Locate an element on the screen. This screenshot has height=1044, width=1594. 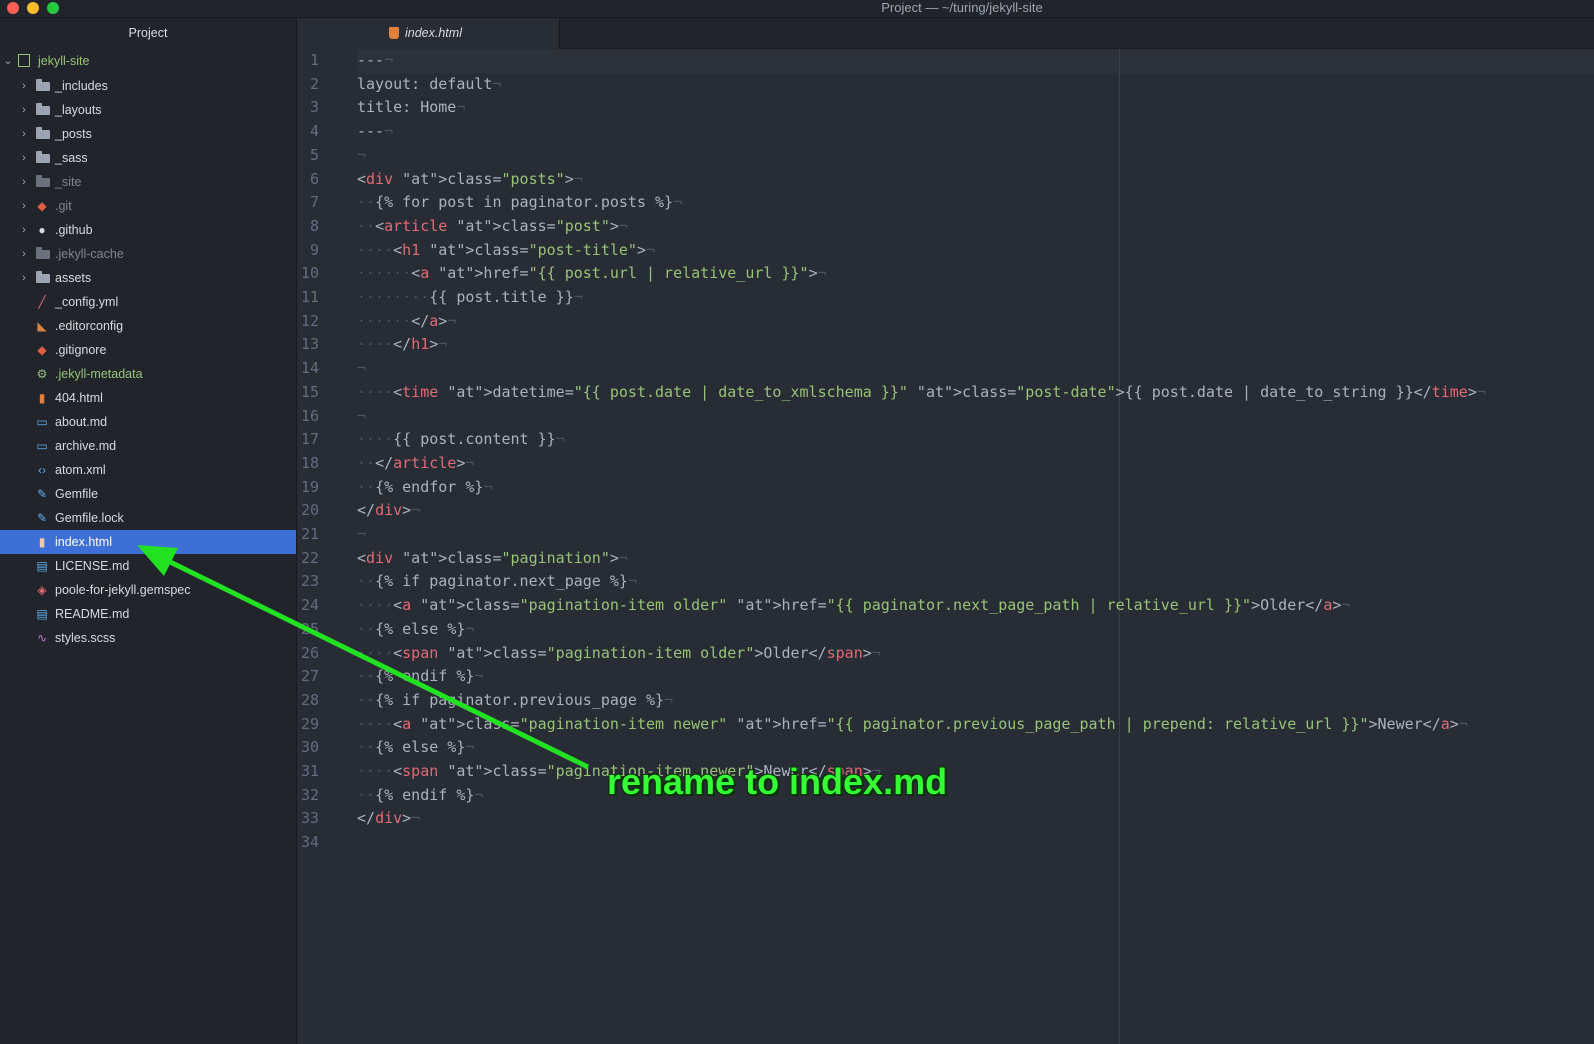
folder-item-github: › ● .github is located at coordinates (148, 230).